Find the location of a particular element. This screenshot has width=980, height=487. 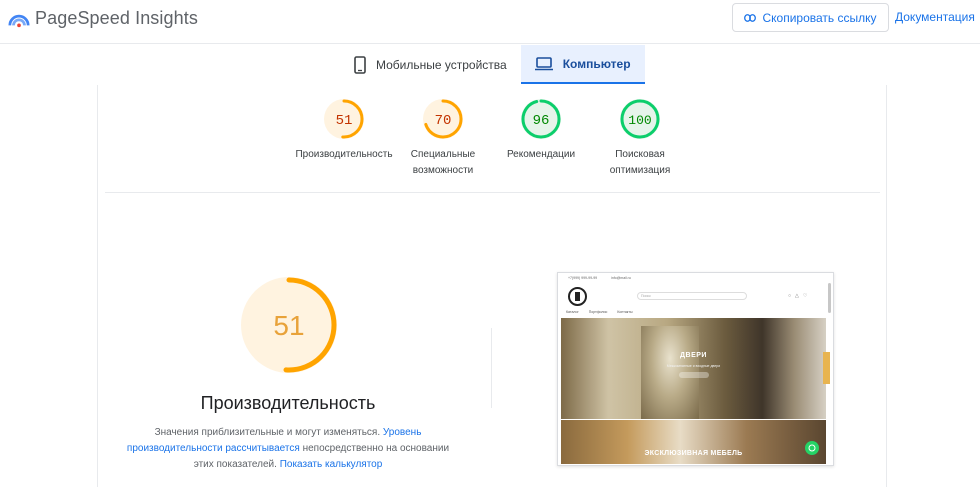

main-performance-gauge: 51 is located at coordinates (289, 325).